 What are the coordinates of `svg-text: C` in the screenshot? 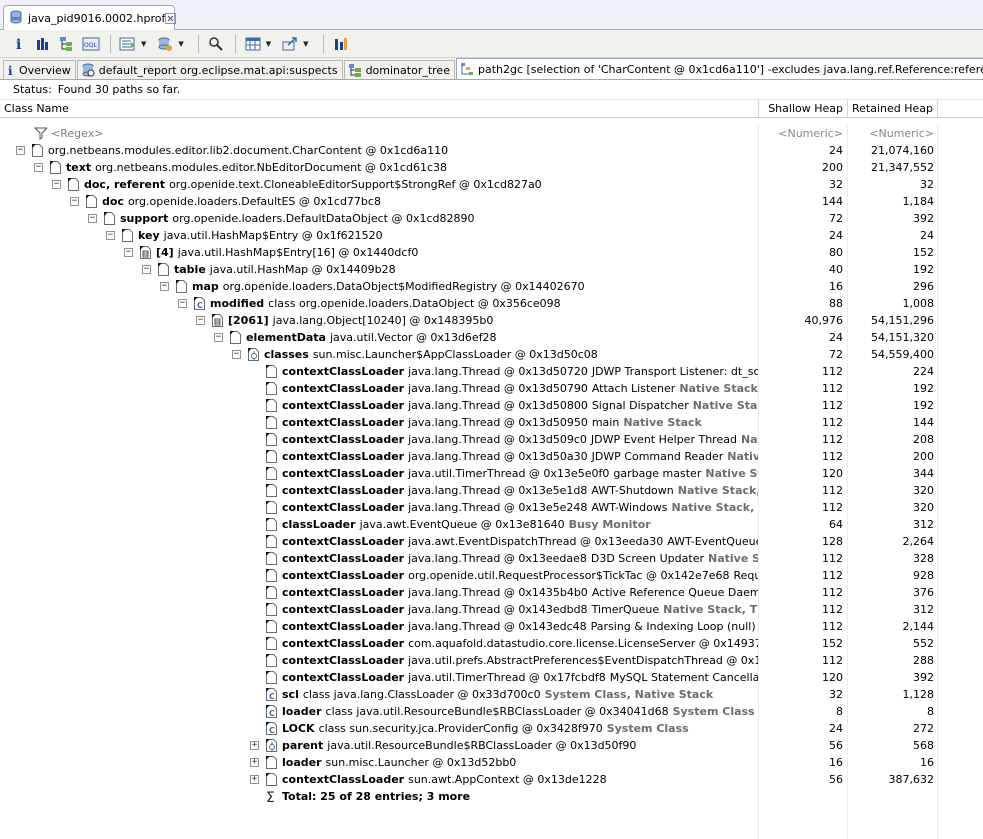 It's located at (272, 713).